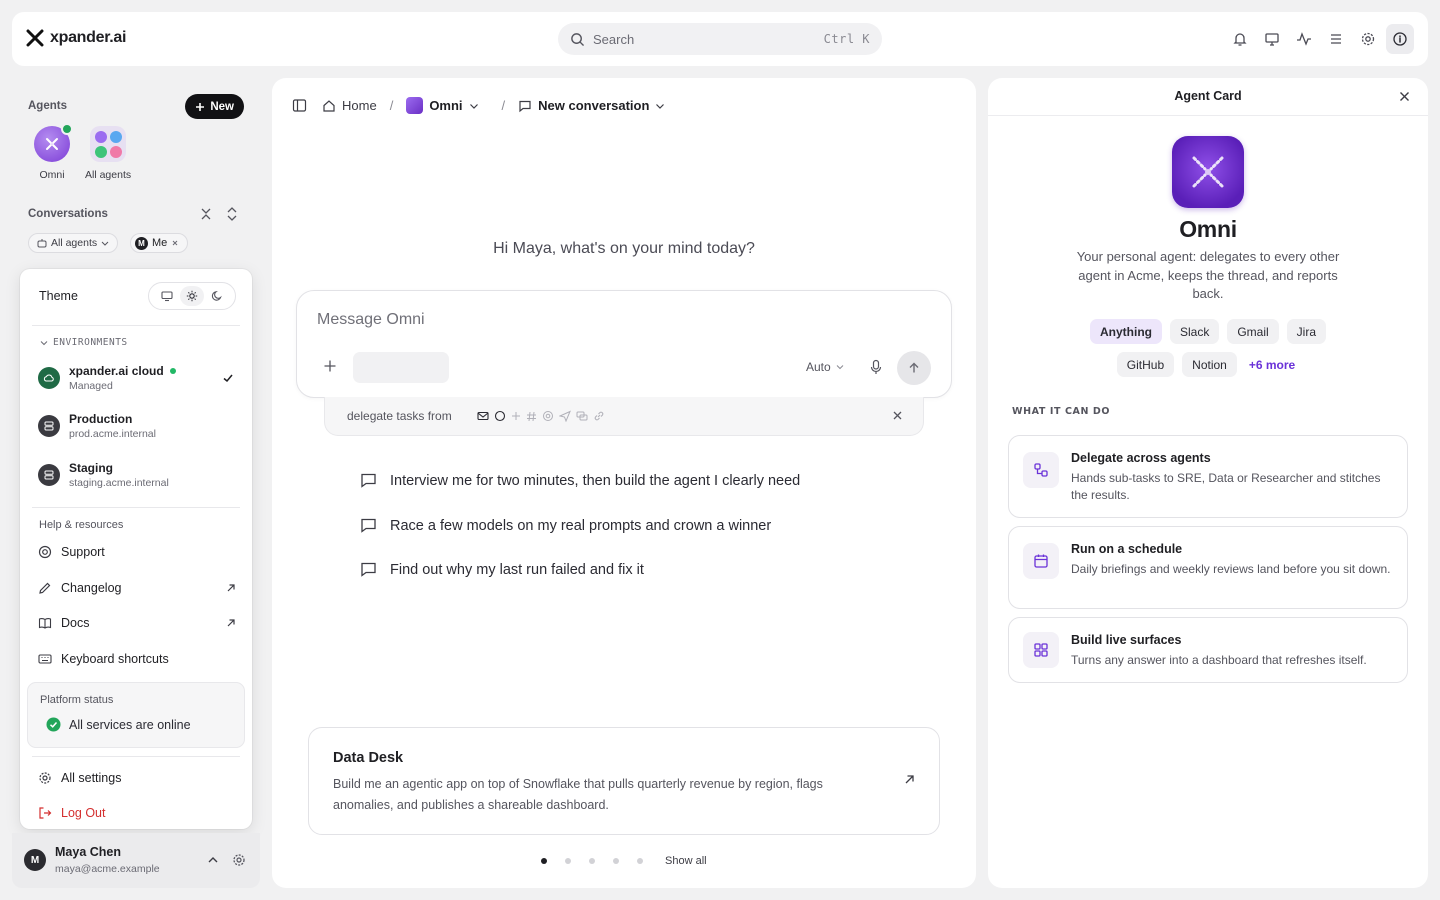 The width and height of the screenshot is (1440, 900). Describe the element at coordinates (206, 214) in the screenshot. I see `collapse-icon` at that location.